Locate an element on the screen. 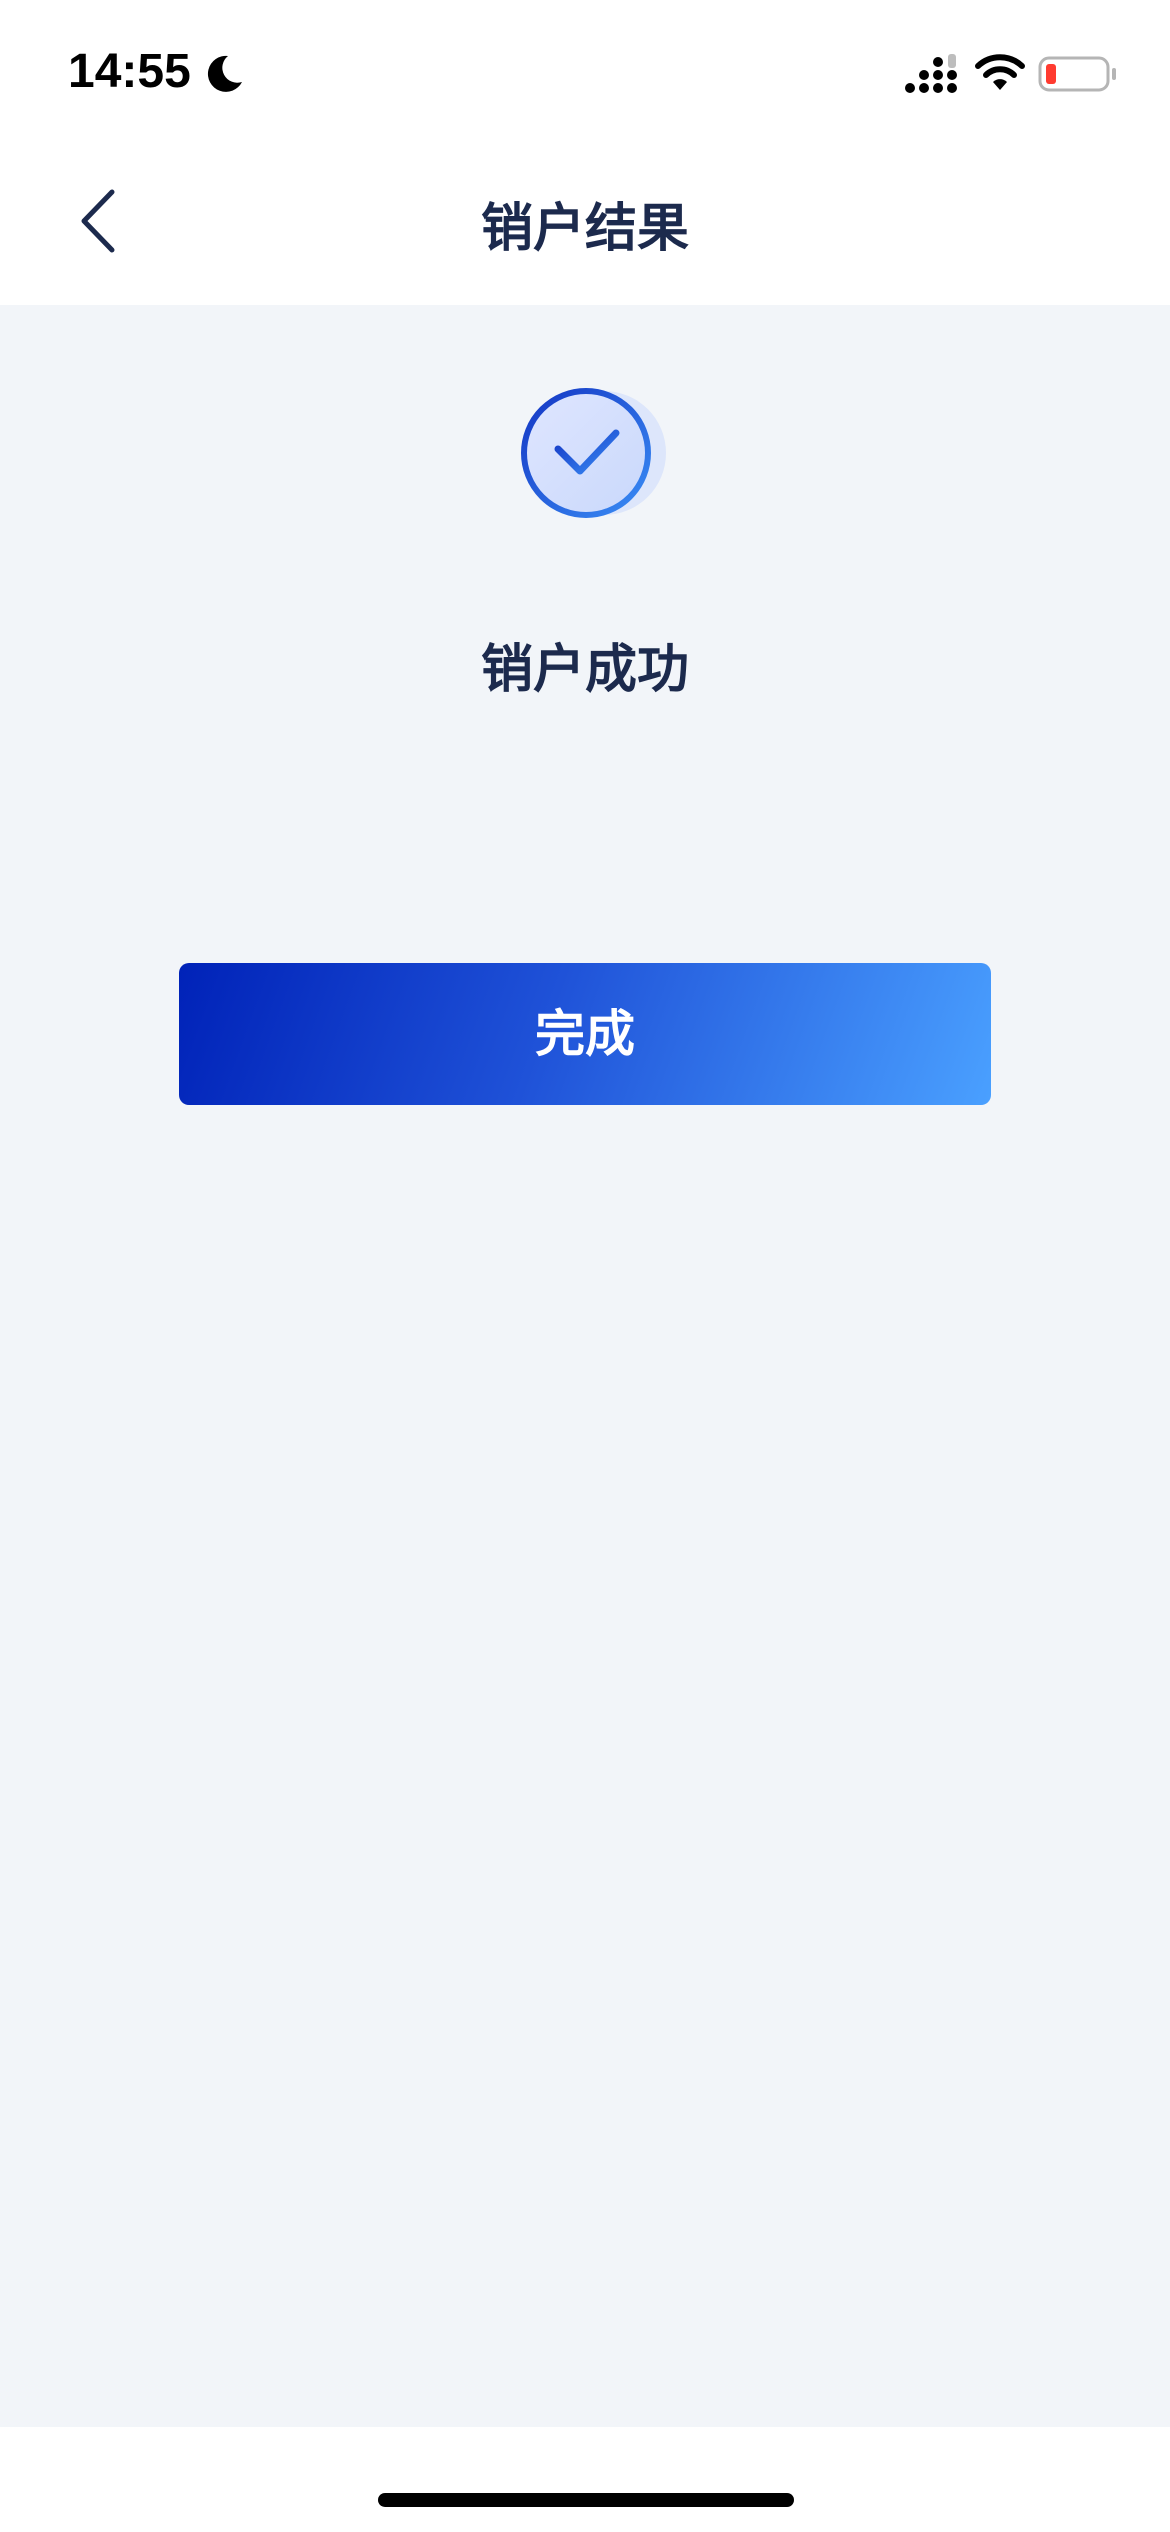 The image size is (1170, 2532). nav-bar: 销户结果 is located at coordinates (585, 227).